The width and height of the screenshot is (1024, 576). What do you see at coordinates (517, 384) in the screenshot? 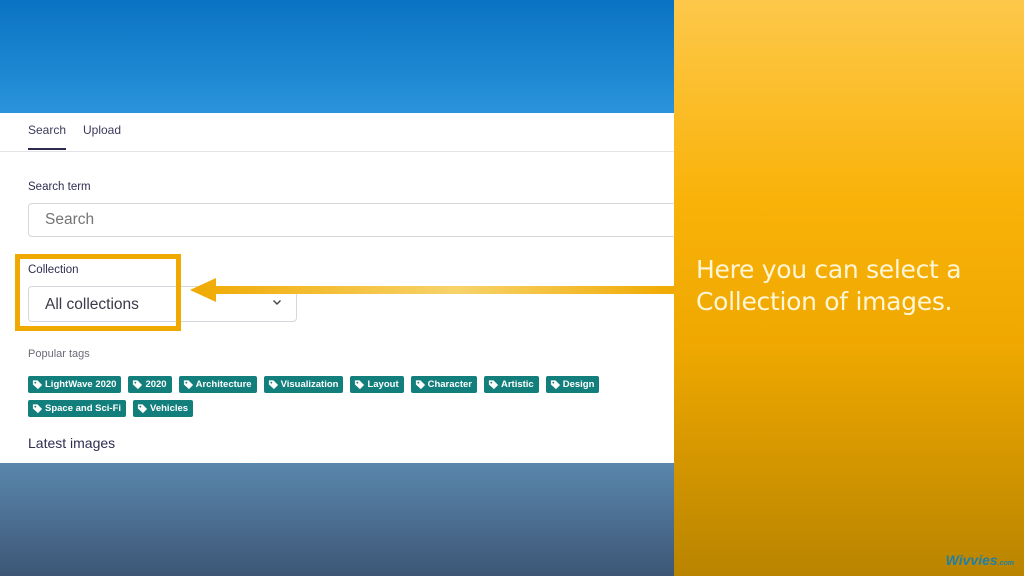
I see `tag-label: Artistic` at bounding box center [517, 384].